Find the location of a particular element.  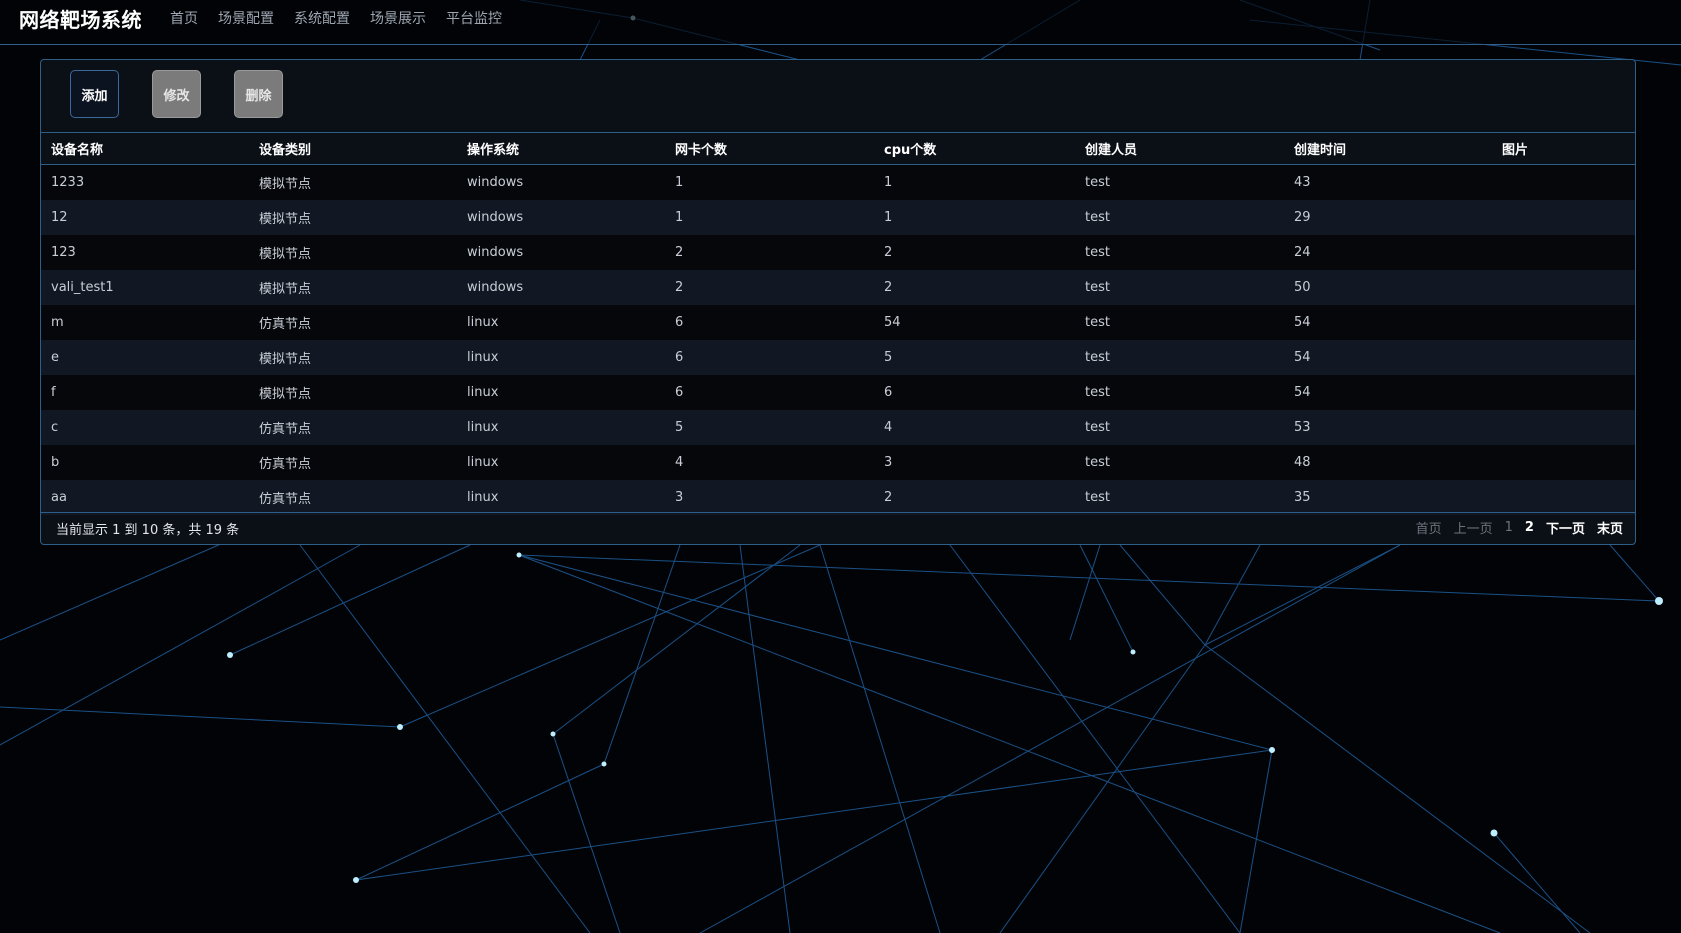

cell-created-time: 35 is located at coordinates (1302, 497).